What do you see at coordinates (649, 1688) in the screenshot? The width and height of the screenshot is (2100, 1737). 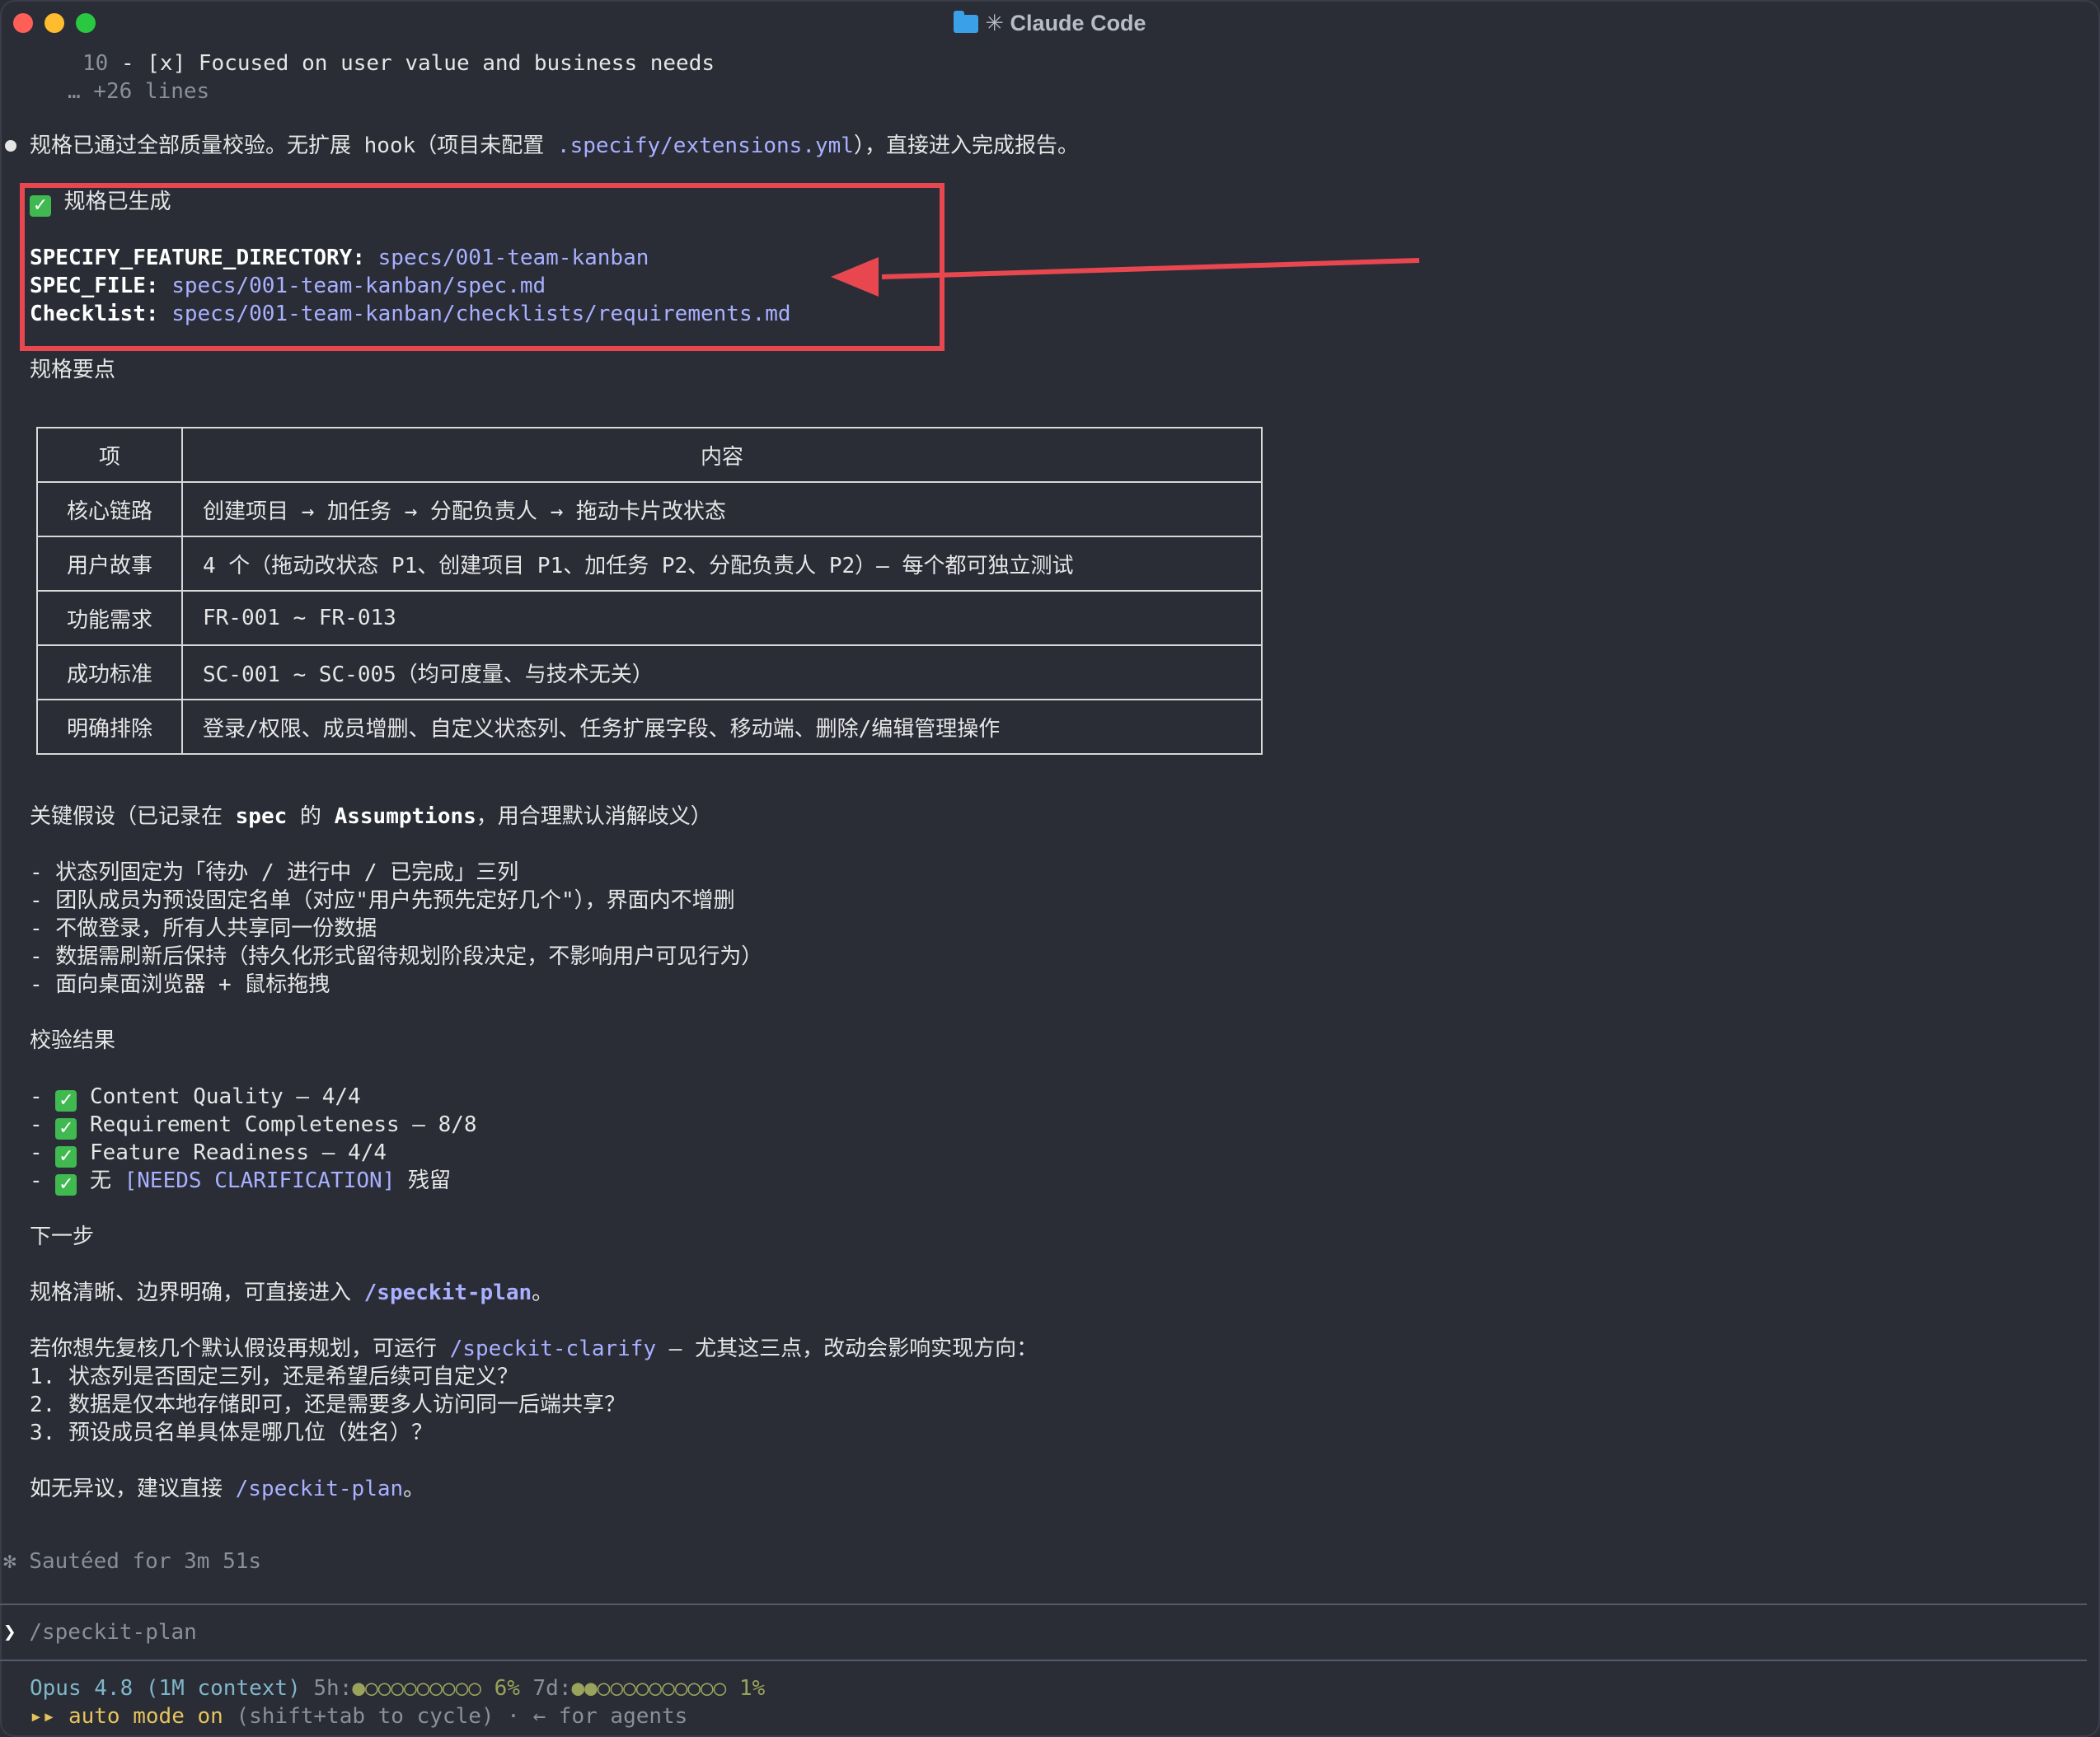 I see `usage-7d-bar: ●●○○○○○○○○○○` at bounding box center [649, 1688].